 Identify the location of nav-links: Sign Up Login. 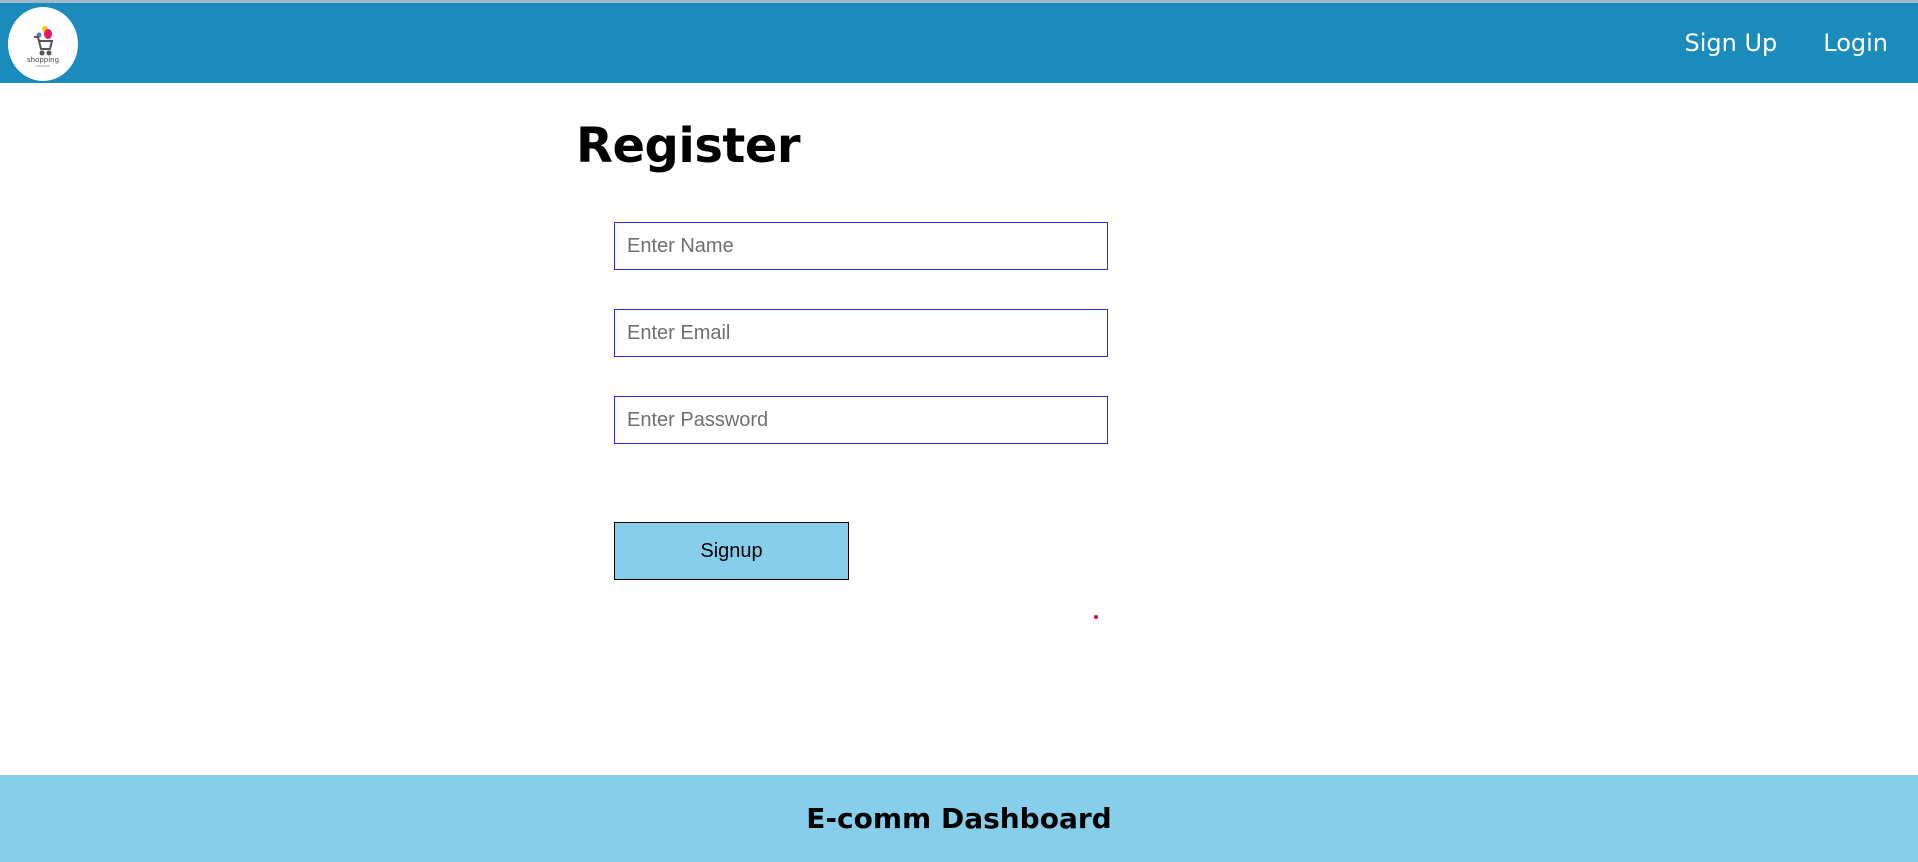
(1786, 43).